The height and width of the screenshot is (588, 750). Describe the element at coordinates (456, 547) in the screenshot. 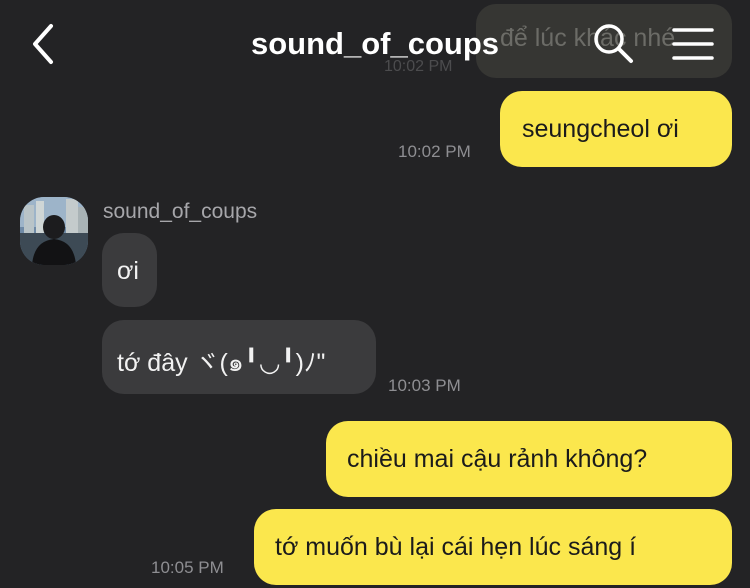

I see `message-text: tớ muốn bù lại cái hẹn lúc sáng í` at that location.